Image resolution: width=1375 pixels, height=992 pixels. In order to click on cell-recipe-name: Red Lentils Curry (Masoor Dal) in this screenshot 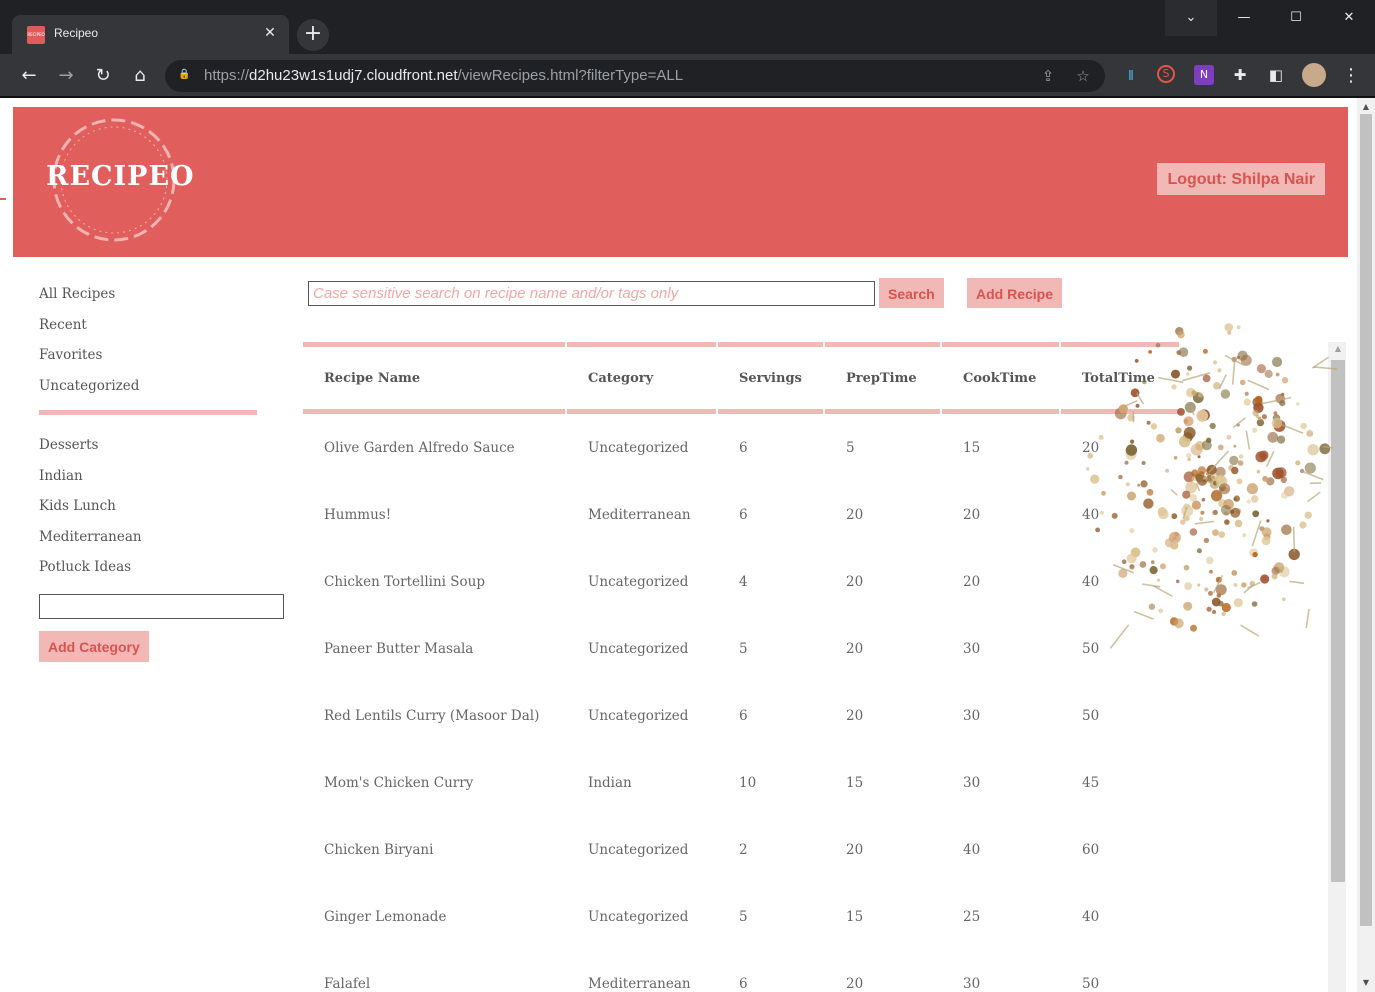, I will do `click(434, 715)`.